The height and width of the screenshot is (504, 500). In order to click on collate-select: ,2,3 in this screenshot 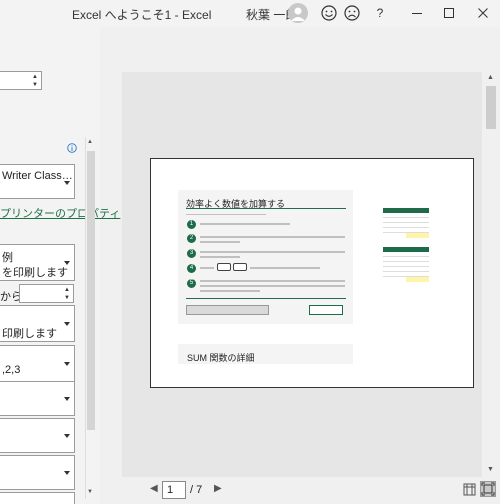, I will do `click(37, 363)`.